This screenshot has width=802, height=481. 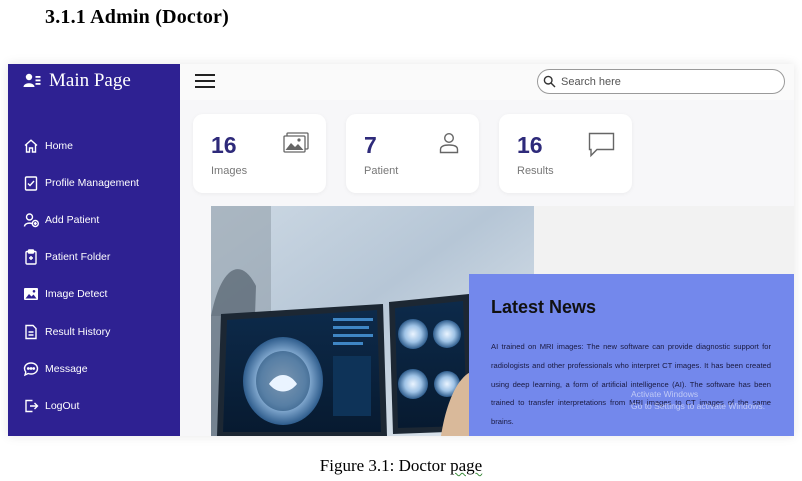 I want to click on sidebar-title: Main Page, so click(x=90, y=80).